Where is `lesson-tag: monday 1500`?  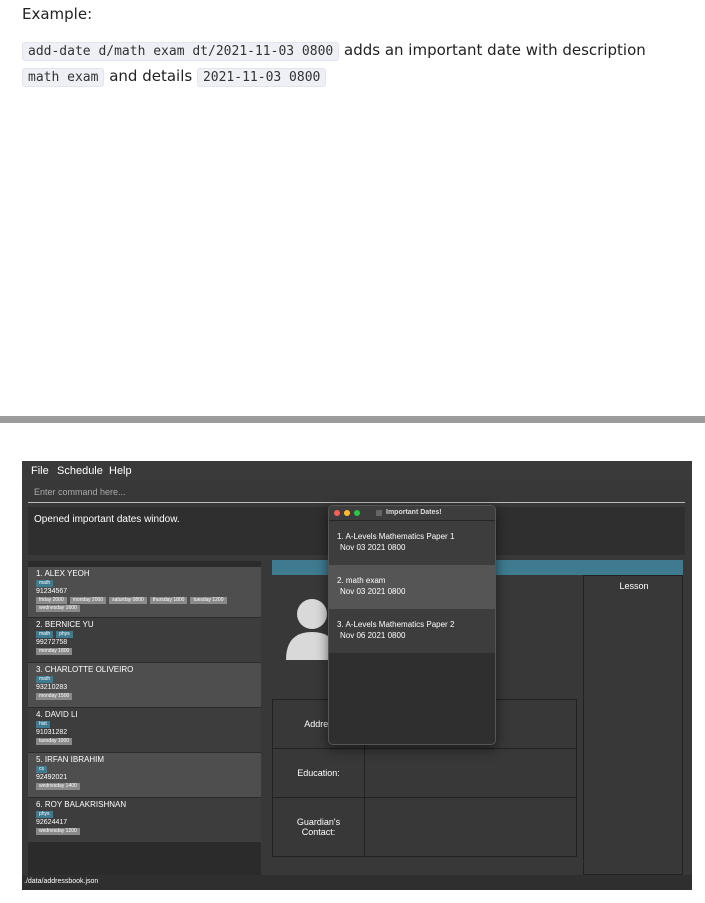 lesson-tag: monday 1500 is located at coordinates (54, 696).